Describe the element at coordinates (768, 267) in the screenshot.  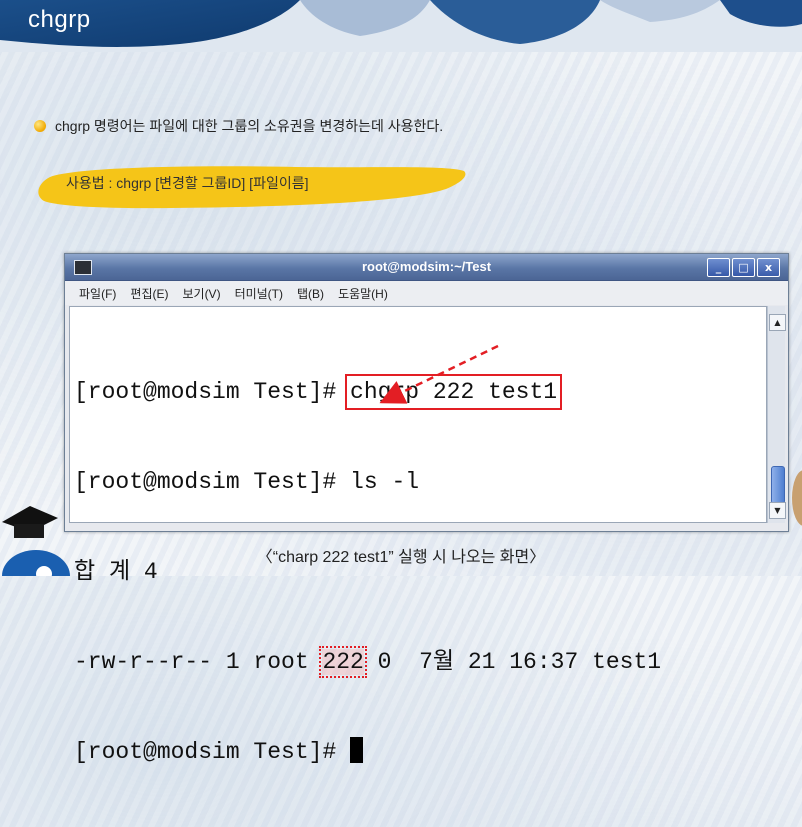
I see `close-icon: x` at that location.